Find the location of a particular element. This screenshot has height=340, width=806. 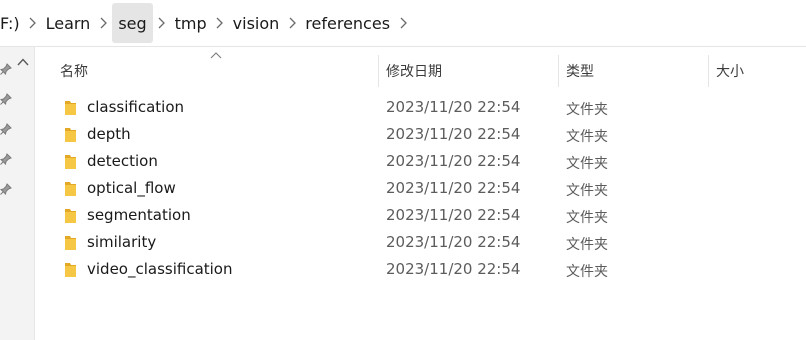

breadcrumb-learn: Learn is located at coordinates (68, 23).